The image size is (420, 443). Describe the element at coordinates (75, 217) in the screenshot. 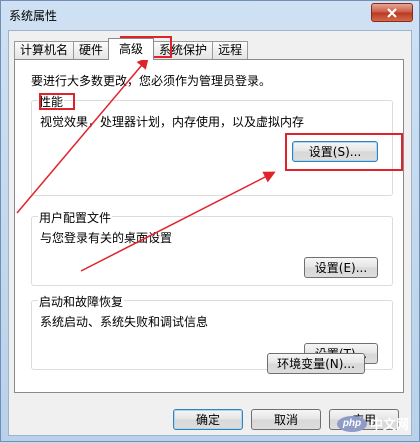

I see `user-profiles-title: 用户配置文件` at that location.